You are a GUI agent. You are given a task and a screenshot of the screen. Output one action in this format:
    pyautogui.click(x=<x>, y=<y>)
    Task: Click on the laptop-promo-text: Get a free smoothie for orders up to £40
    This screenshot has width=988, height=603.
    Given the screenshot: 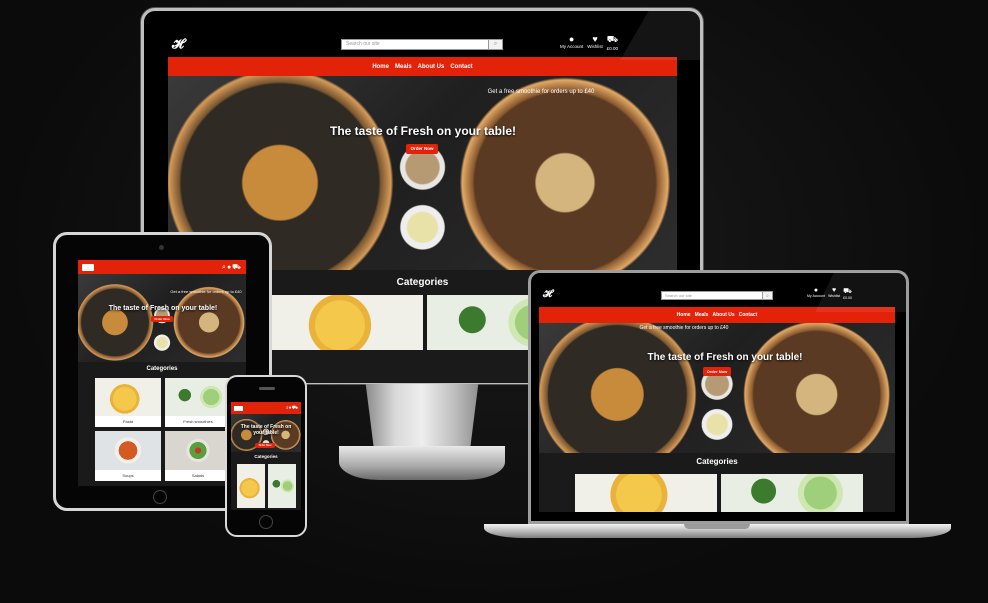 What is the action you would take?
    pyautogui.click(x=684, y=328)
    